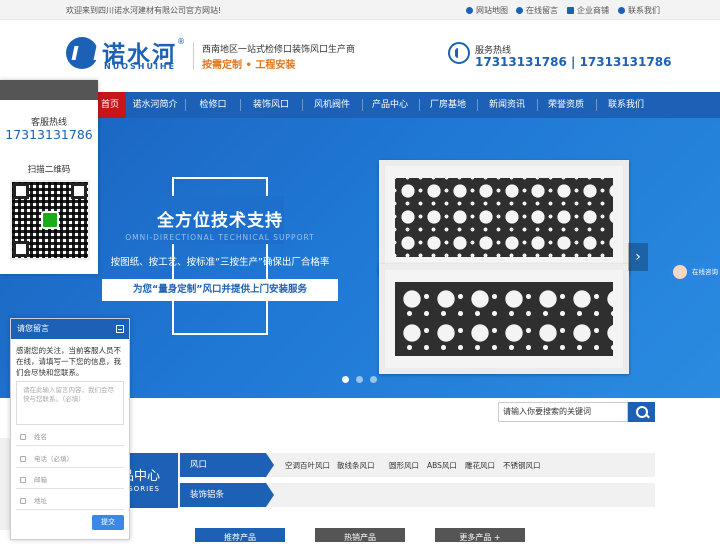  I want to click on category-item: 雕花风口, so click(480, 466).